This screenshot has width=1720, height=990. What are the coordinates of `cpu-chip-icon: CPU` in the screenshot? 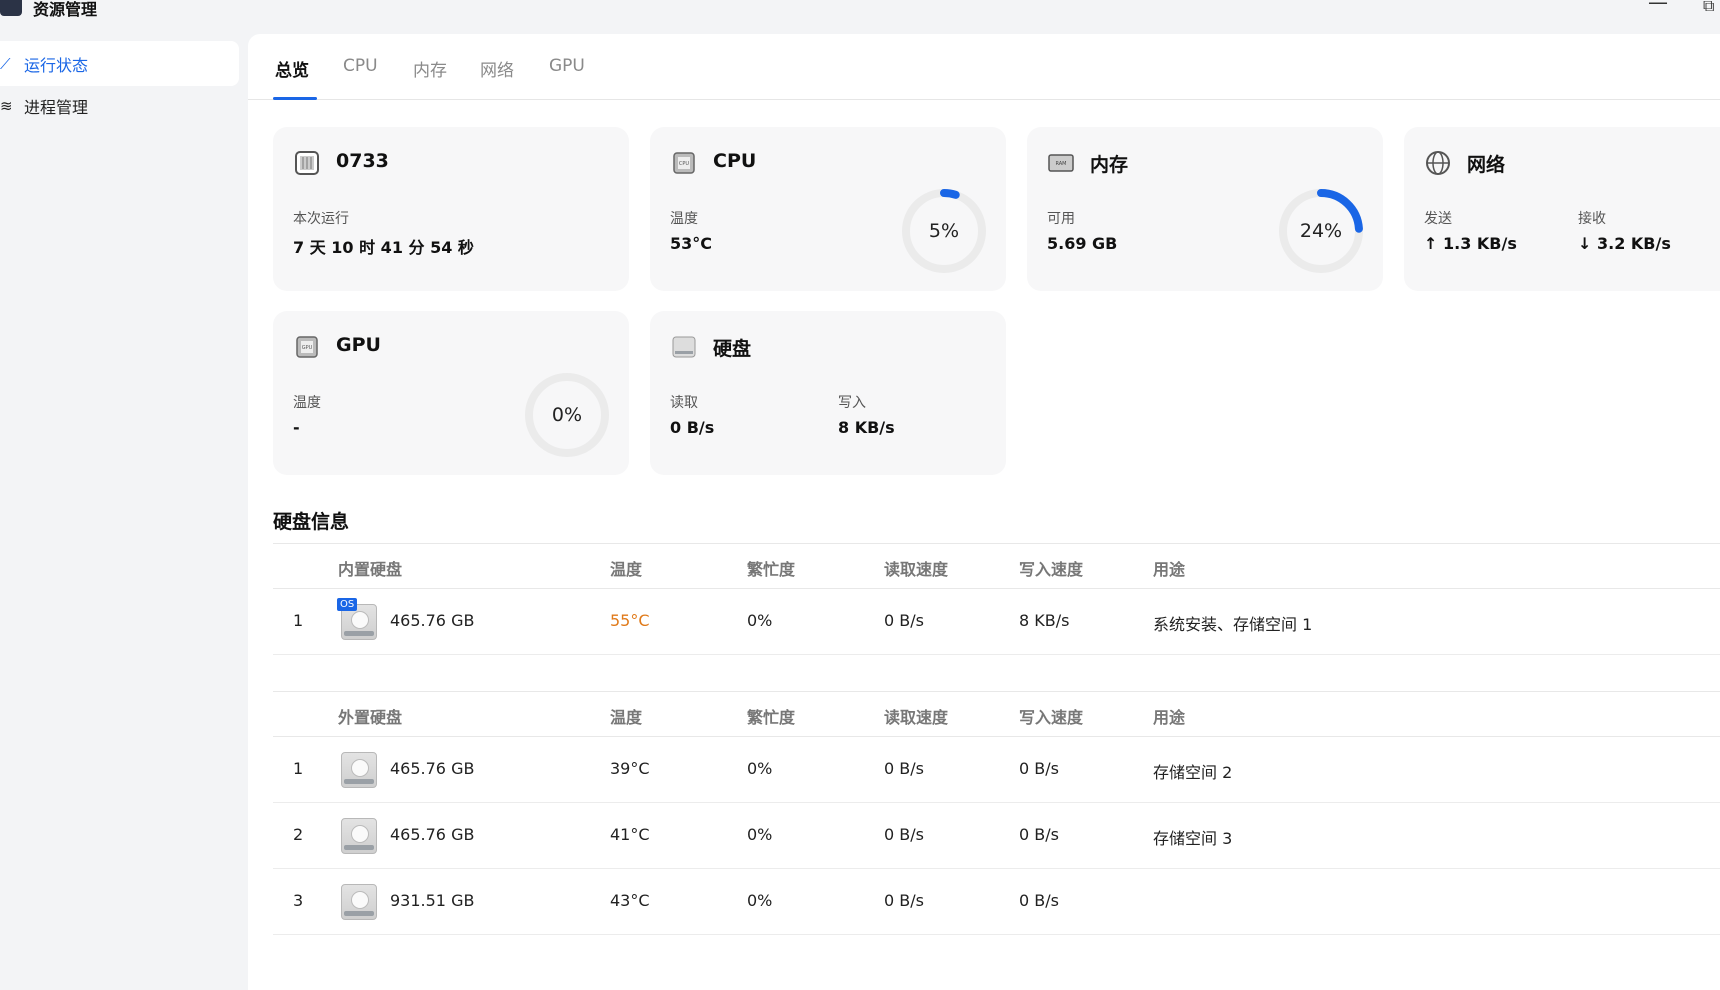 It's located at (684, 163).